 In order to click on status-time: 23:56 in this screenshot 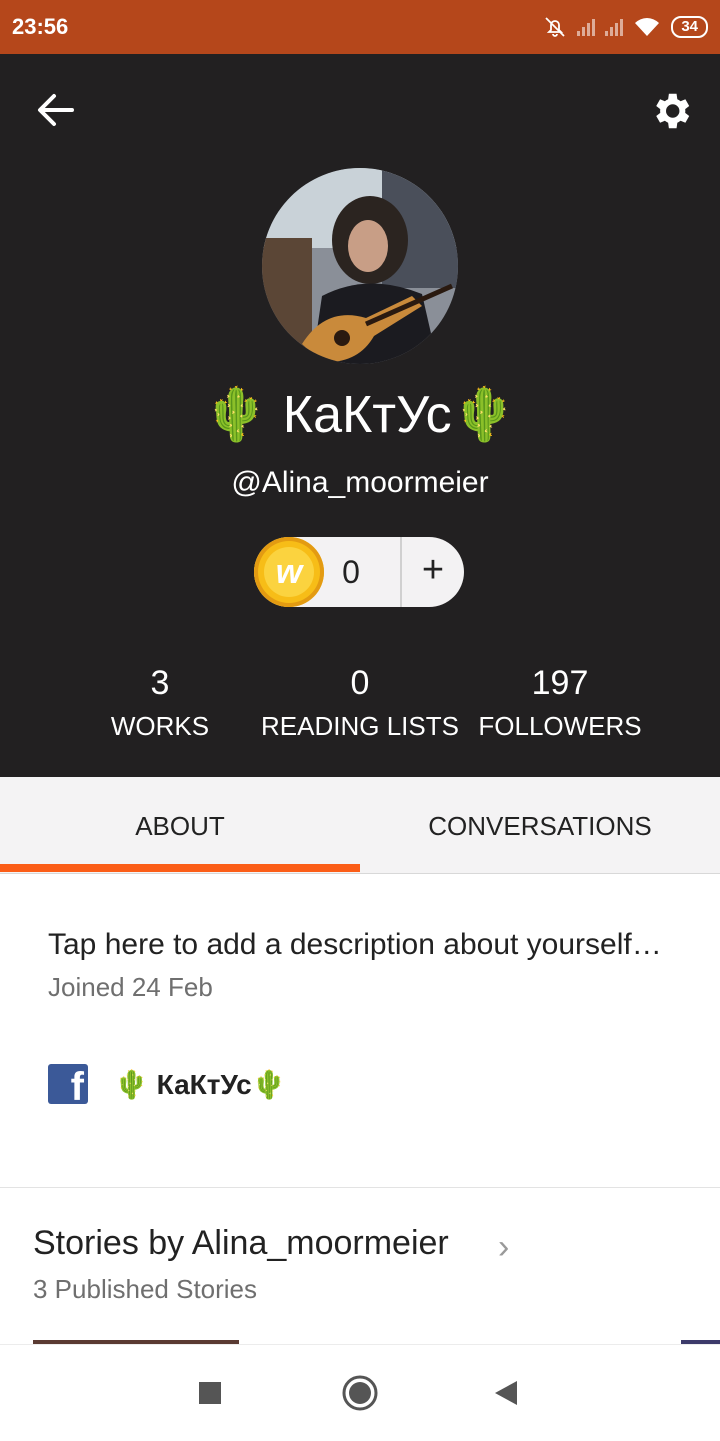, I will do `click(40, 26)`.